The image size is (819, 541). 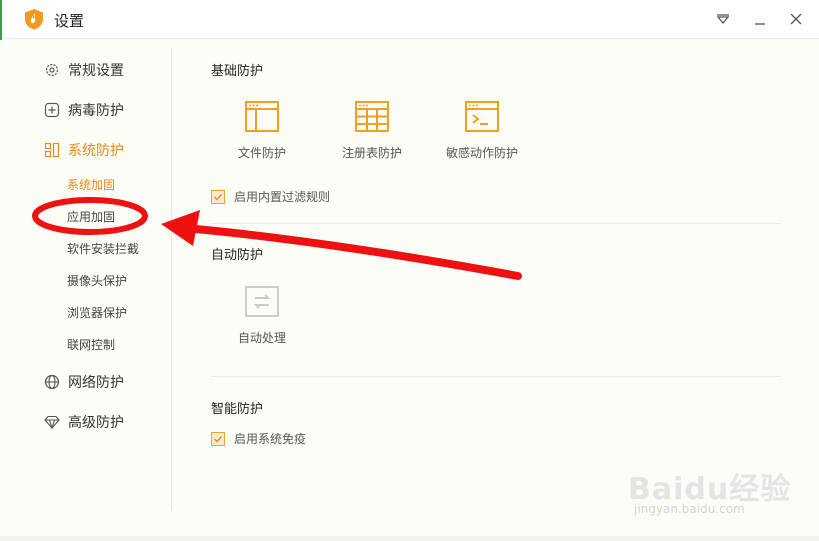 I want to click on sidebar-item-virus: 病毒防护, so click(x=84, y=110).